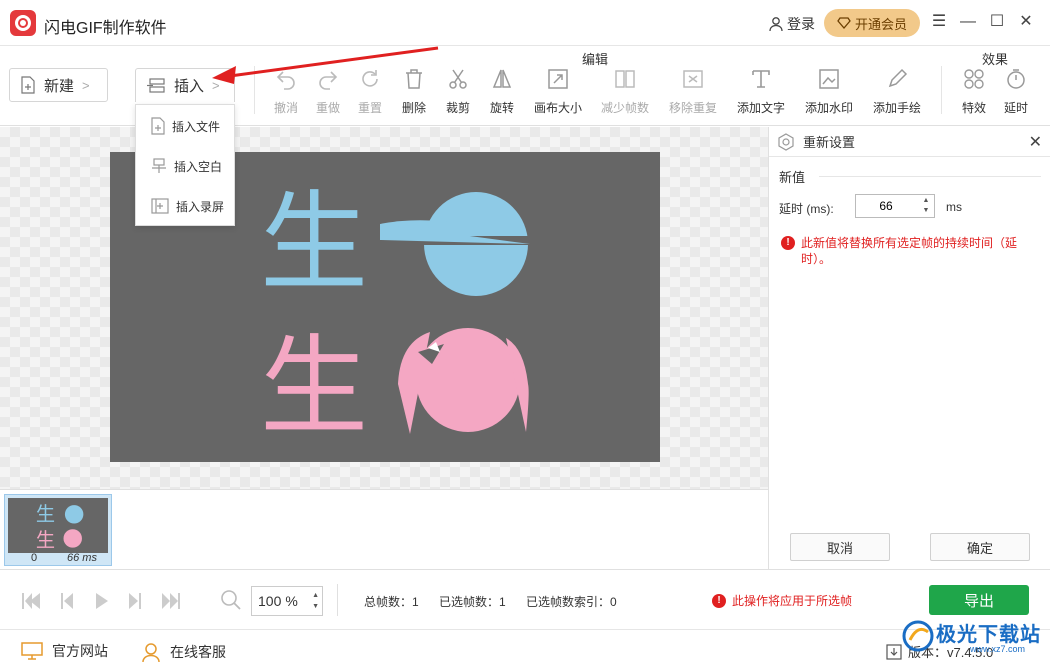  I want to click on section-divider, so click(930, 176).